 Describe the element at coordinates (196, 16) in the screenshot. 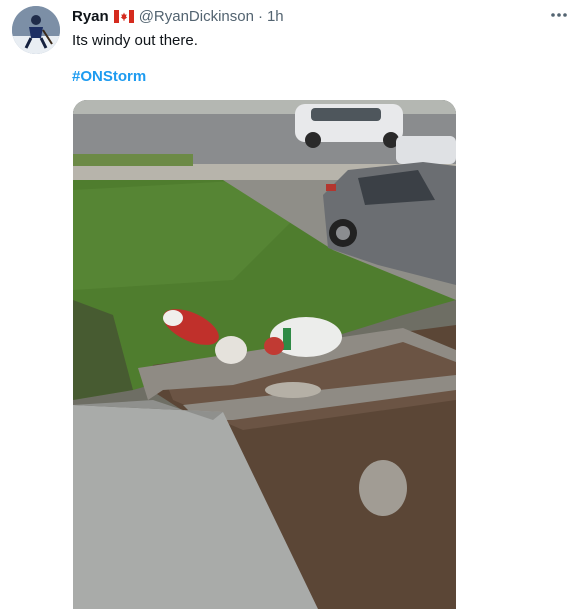

I see `author-handle: @RyanDickinson` at that location.